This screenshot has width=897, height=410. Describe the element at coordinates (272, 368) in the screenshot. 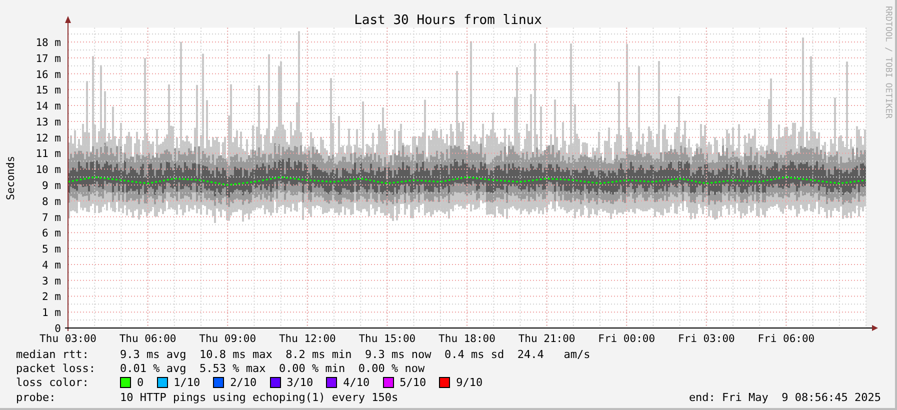

I see `legend-stats: 0.01 % avg 5.53 % max 0.00 % min 0.00 % now` at that location.